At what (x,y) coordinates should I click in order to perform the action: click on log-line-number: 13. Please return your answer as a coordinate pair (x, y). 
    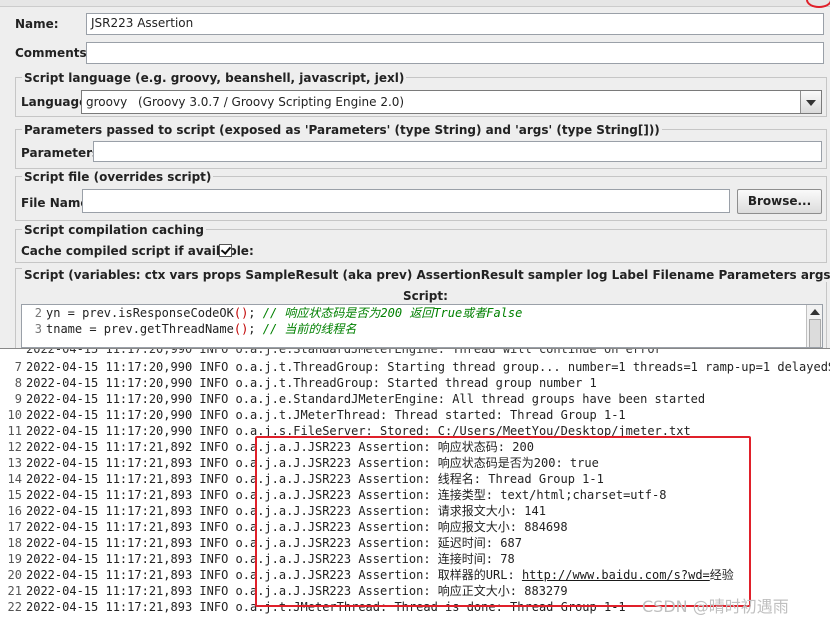
    Looking at the image, I should click on (14, 463).